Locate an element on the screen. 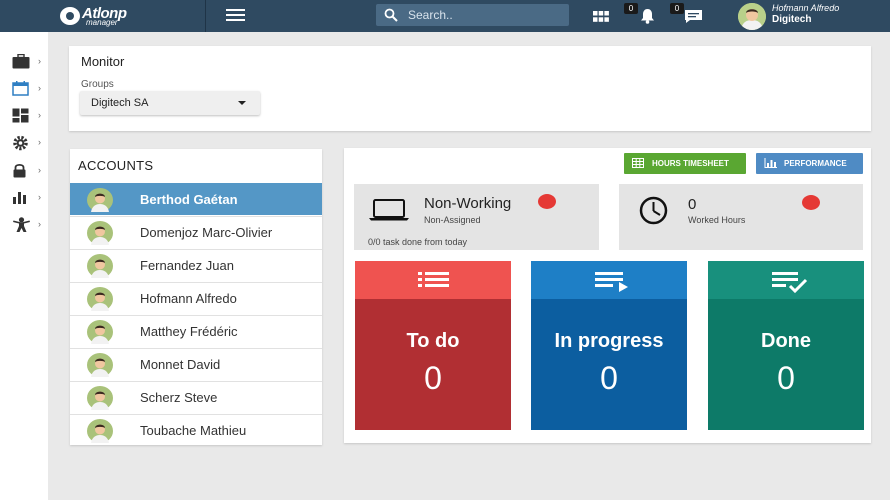 The height and width of the screenshot is (500, 890). list-icon is located at coordinates (433, 279).